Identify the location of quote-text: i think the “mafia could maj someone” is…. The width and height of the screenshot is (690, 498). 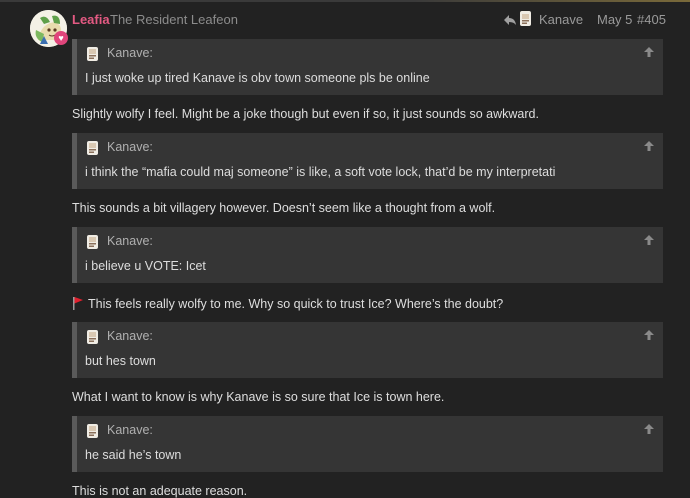
(320, 172).